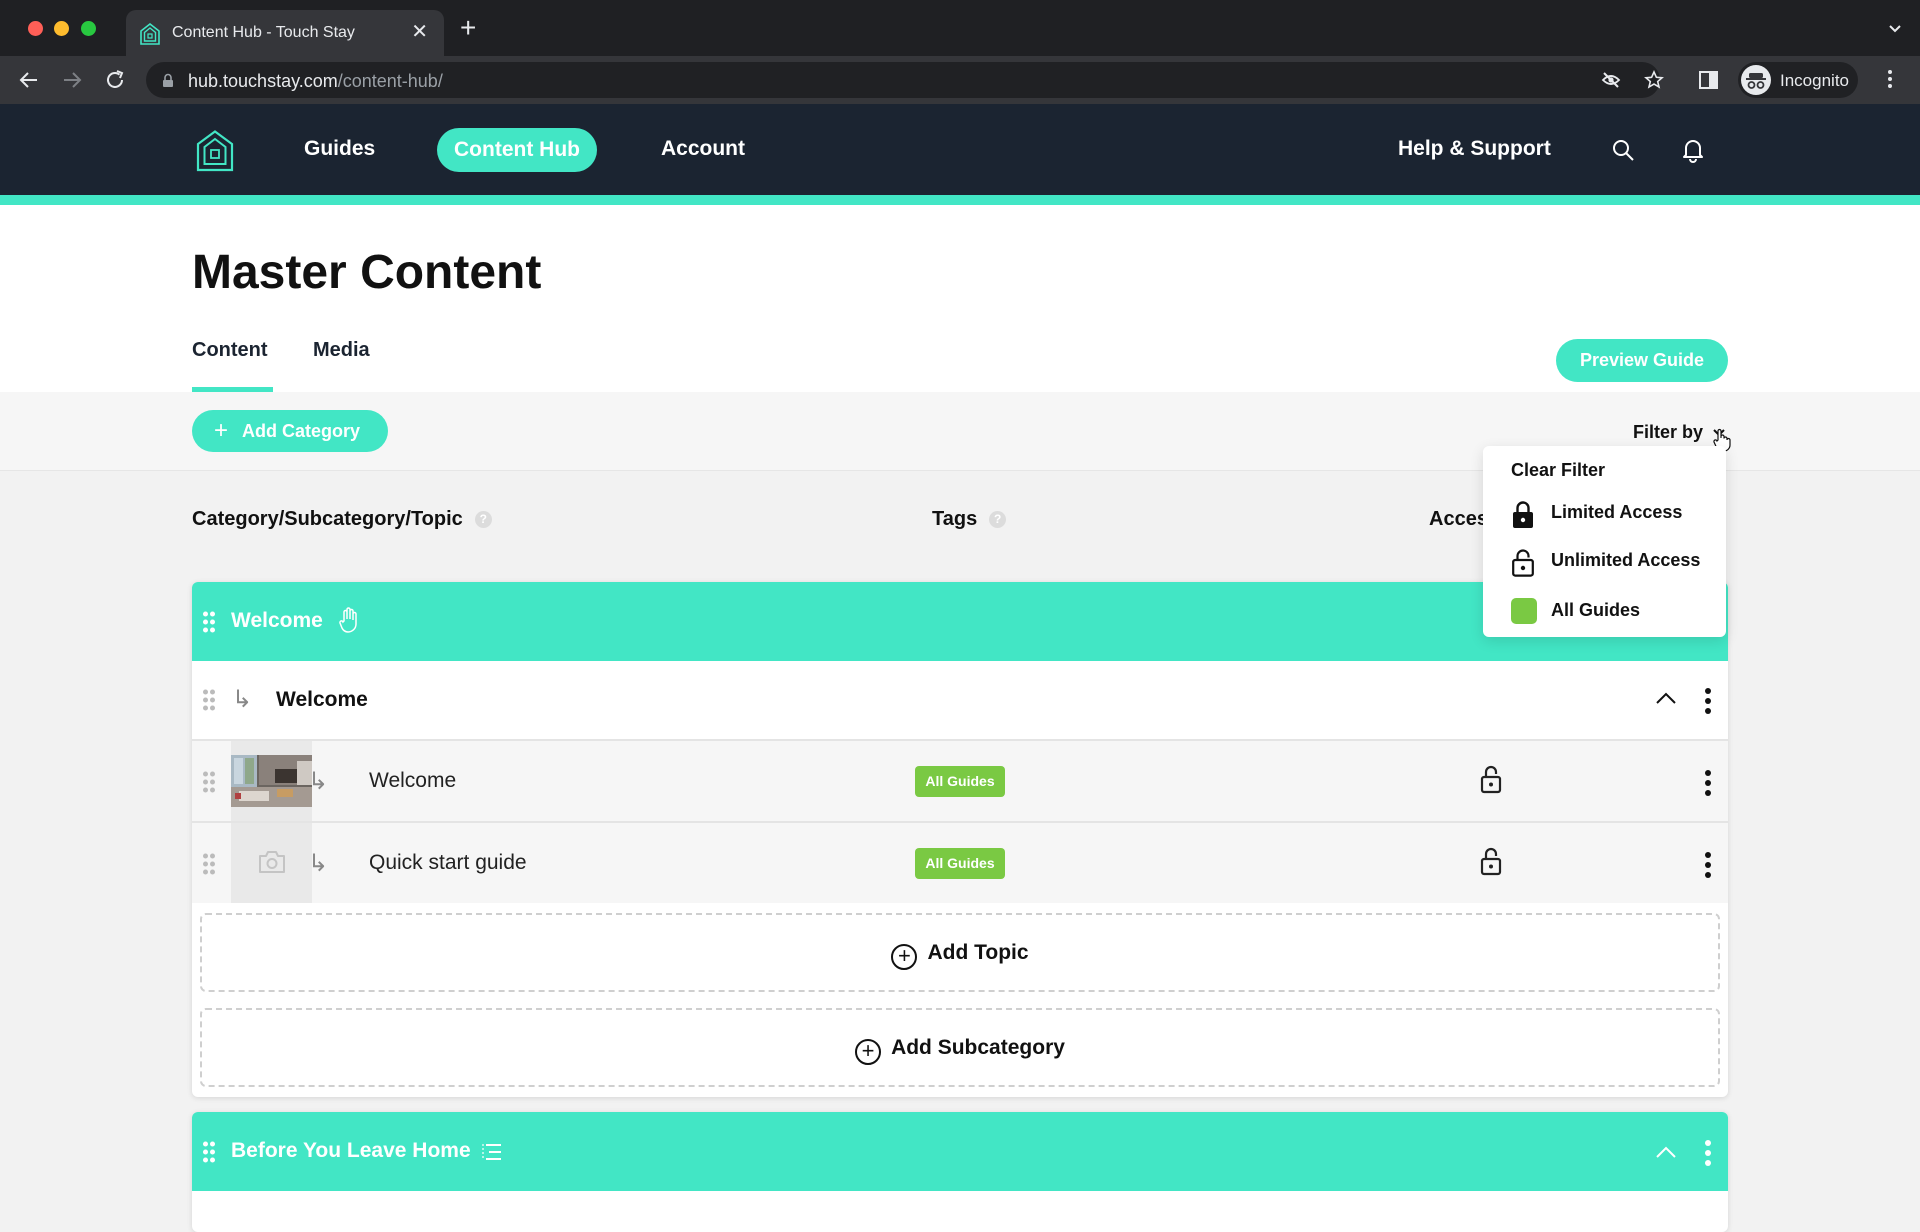 This screenshot has width=1920, height=1232. Describe the element at coordinates (1626, 560) in the screenshot. I see `filter-option-label: Unlimited Access` at that location.